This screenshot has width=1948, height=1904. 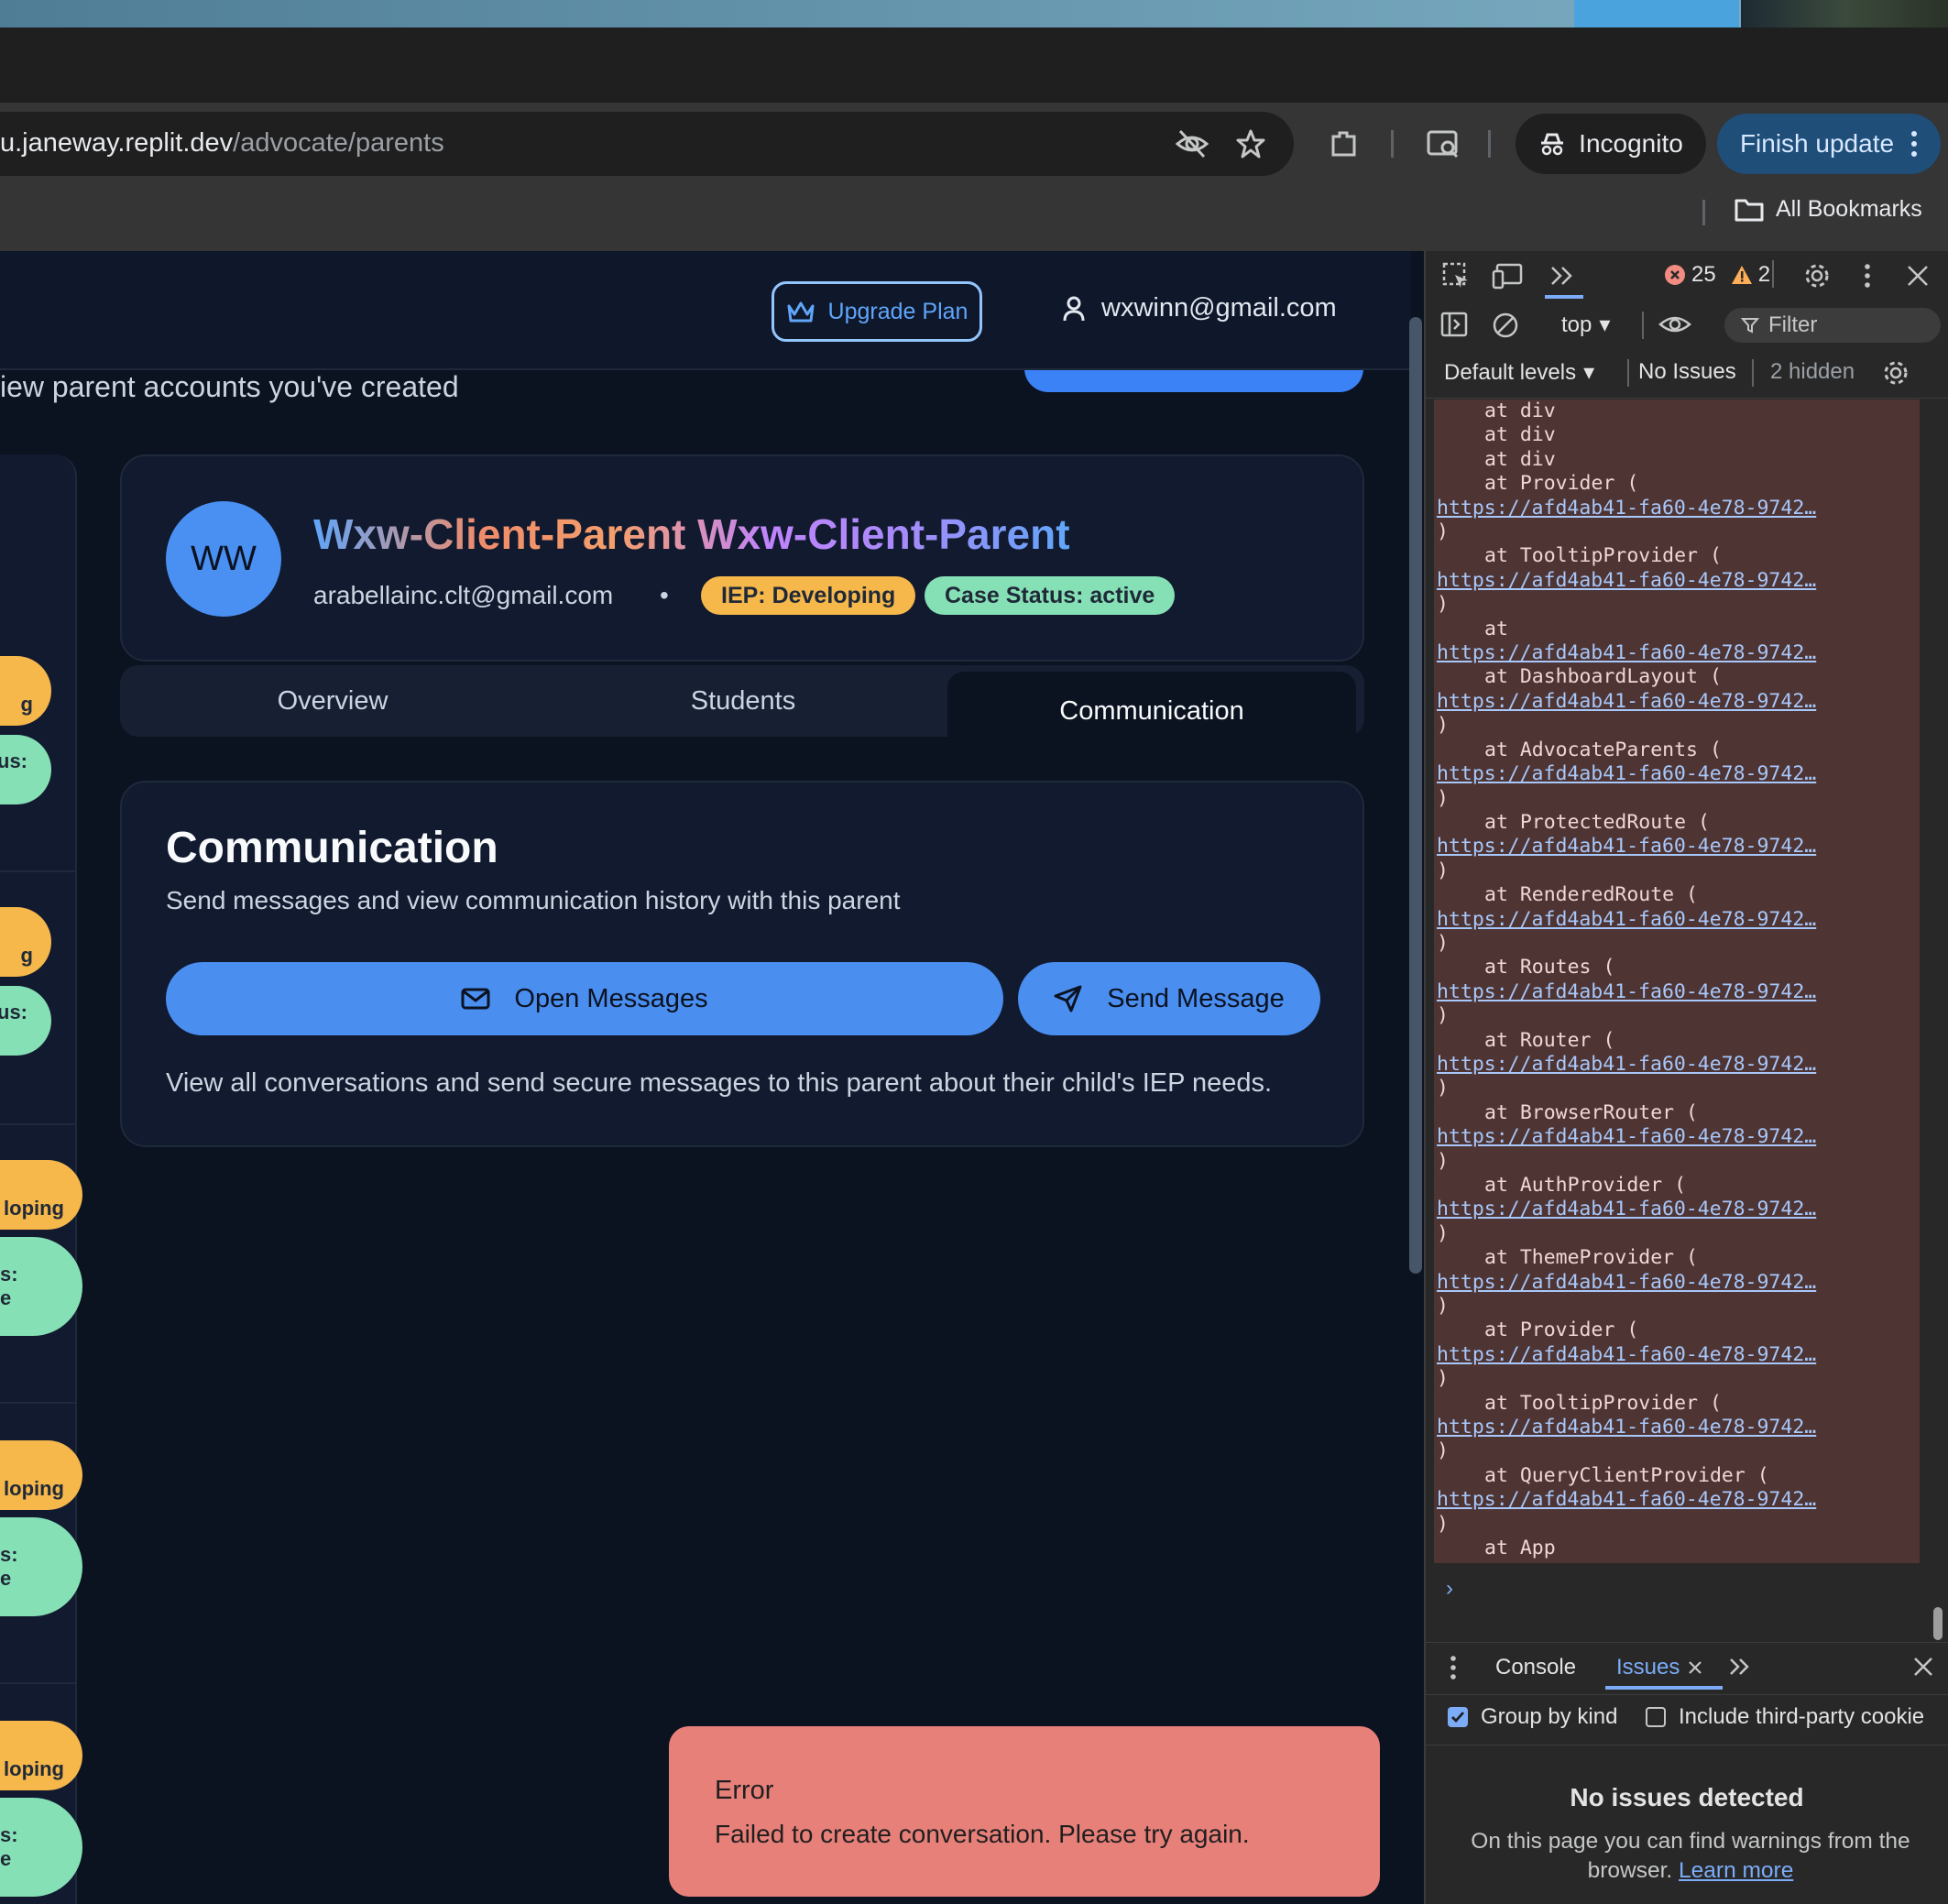 What do you see at coordinates (1674, 324) in the screenshot?
I see `live-expression-eye-icon` at bounding box center [1674, 324].